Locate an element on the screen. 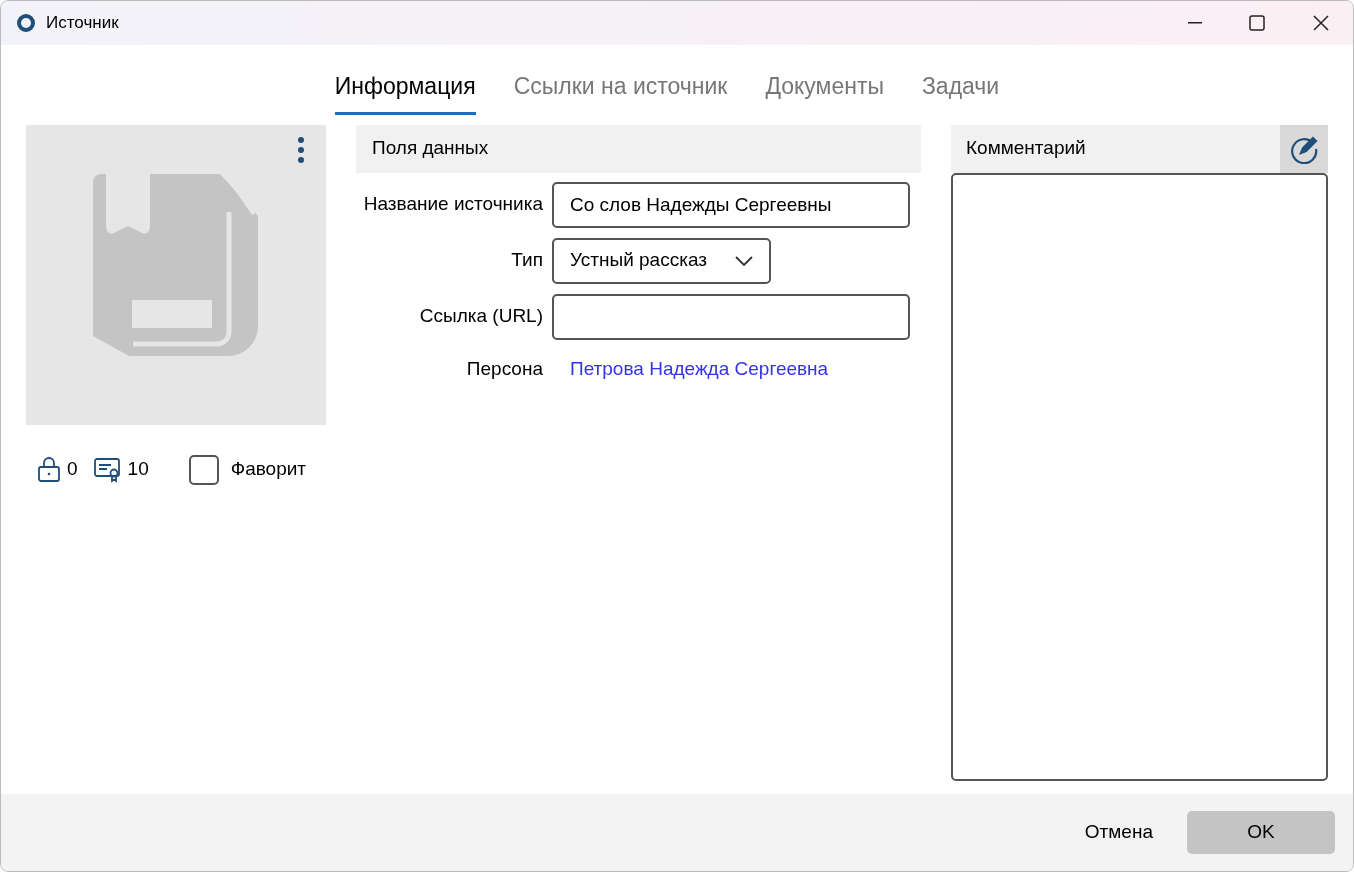 The height and width of the screenshot is (872, 1354). favorite-checkbox is located at coordinates (203, 469).